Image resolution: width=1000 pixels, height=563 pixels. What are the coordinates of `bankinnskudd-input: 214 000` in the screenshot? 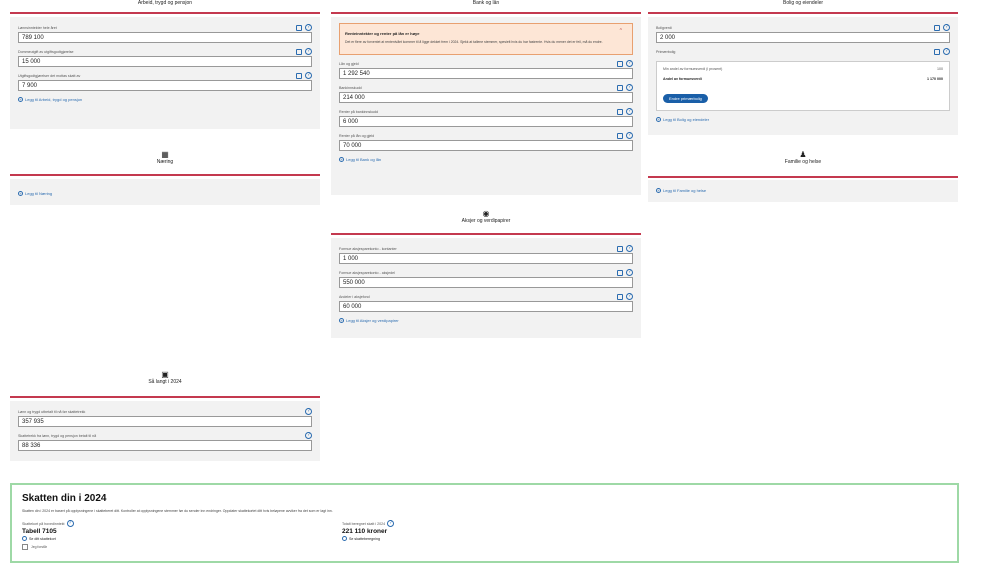 It's located at (486, 97).